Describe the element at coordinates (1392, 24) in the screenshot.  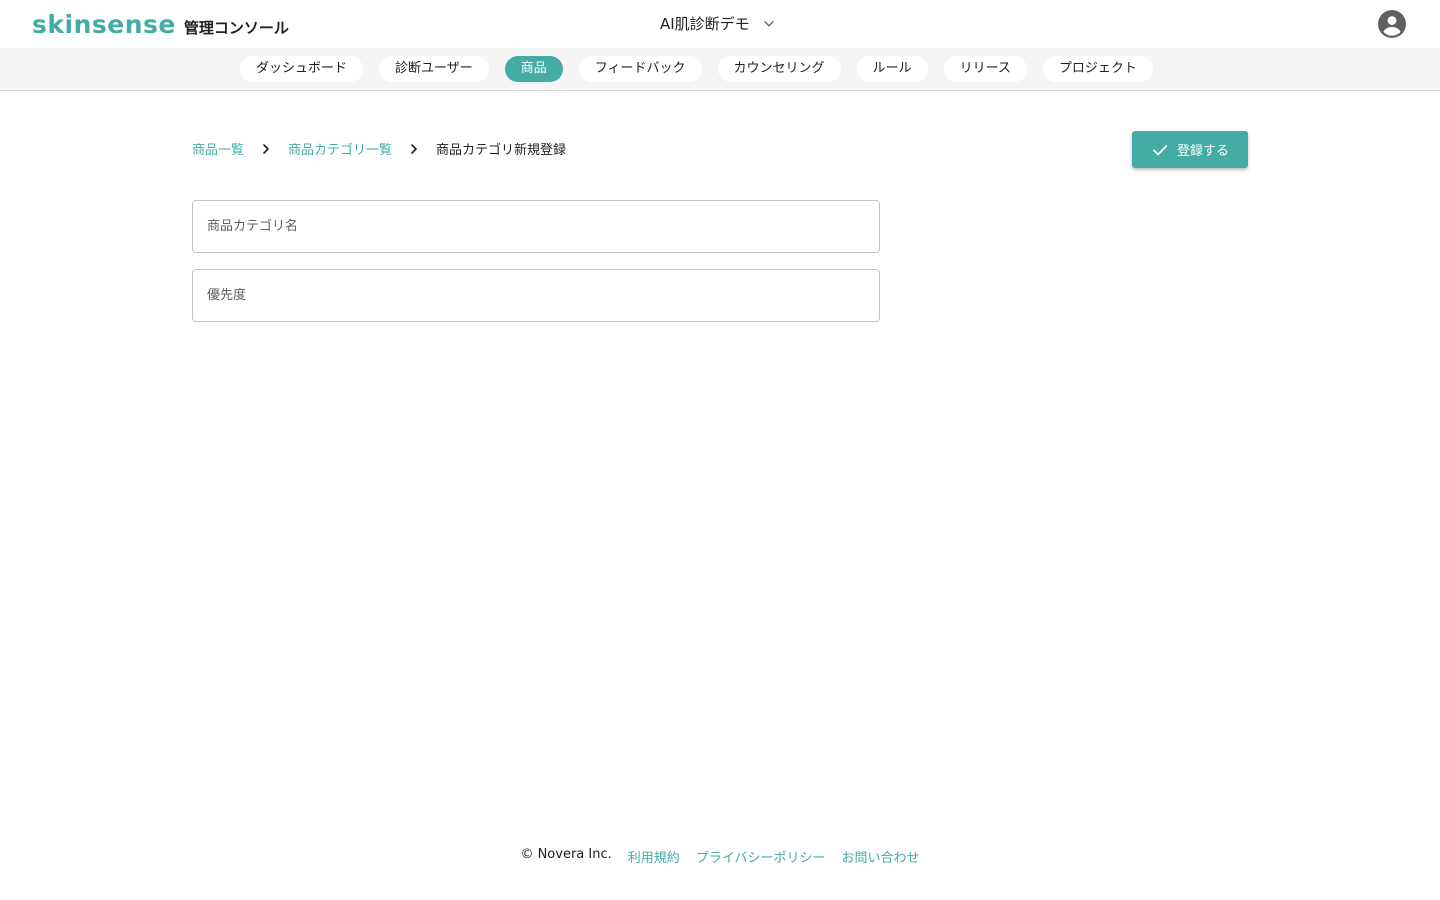
I see `account-circle-icon` at that location.